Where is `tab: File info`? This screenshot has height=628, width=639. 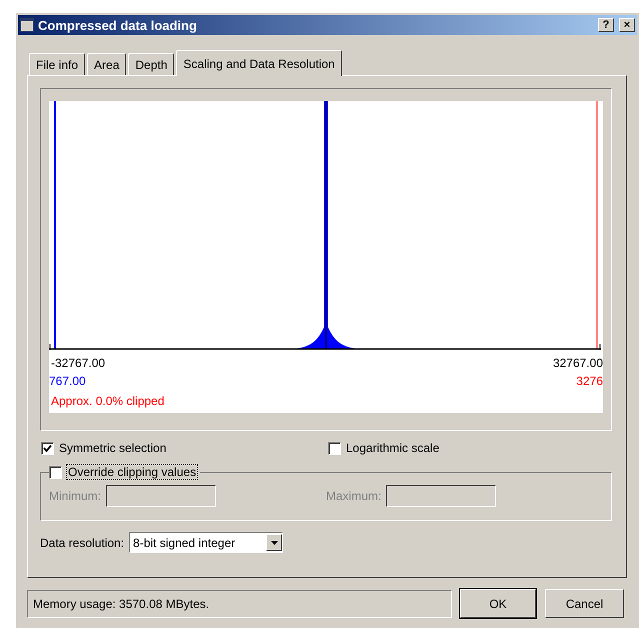
tab: File info is located at coordinates (57, 64).